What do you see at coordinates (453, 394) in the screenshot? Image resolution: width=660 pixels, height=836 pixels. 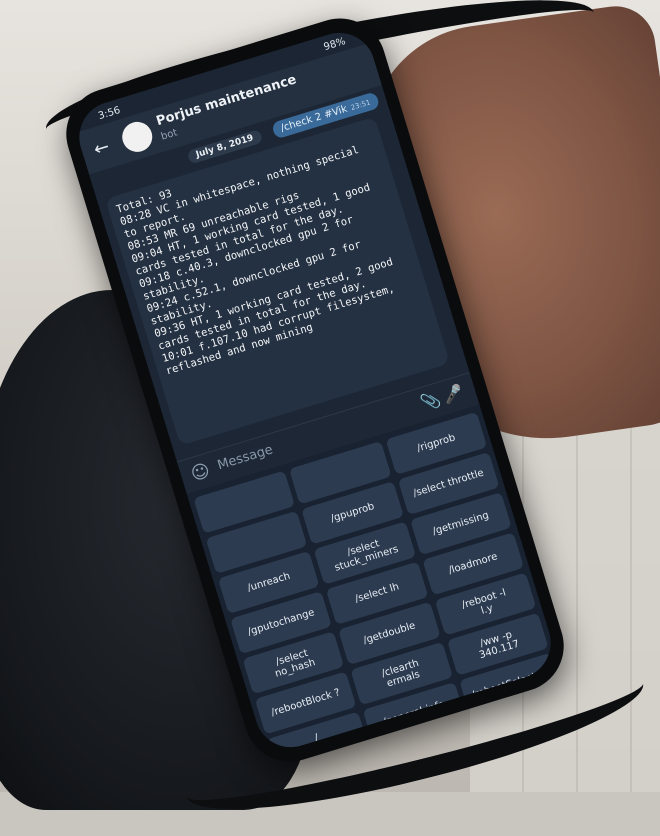 I see `microphone-icon: 🎤` at bounding box center [453, 394].